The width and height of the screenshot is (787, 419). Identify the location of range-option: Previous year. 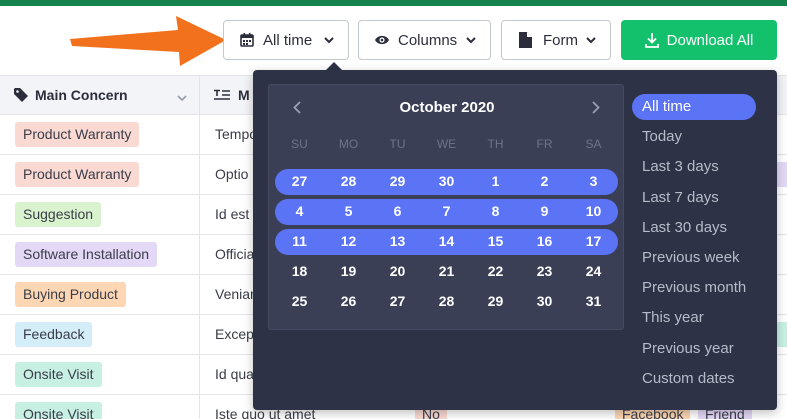
(694, 349).